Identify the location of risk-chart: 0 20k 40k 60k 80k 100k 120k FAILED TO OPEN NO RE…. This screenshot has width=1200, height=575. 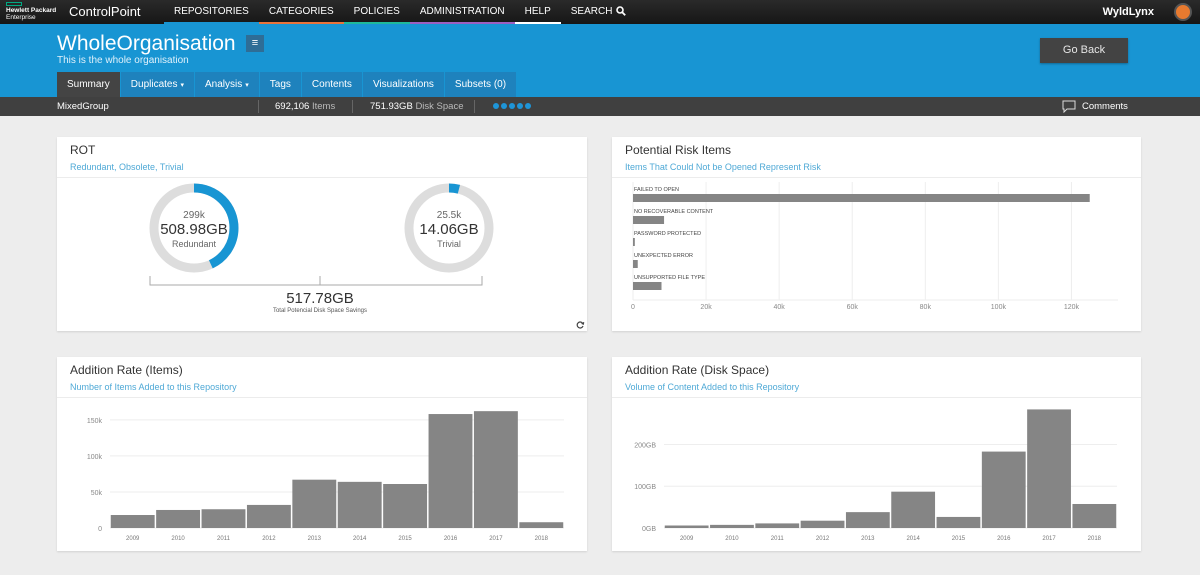
(874, 246).